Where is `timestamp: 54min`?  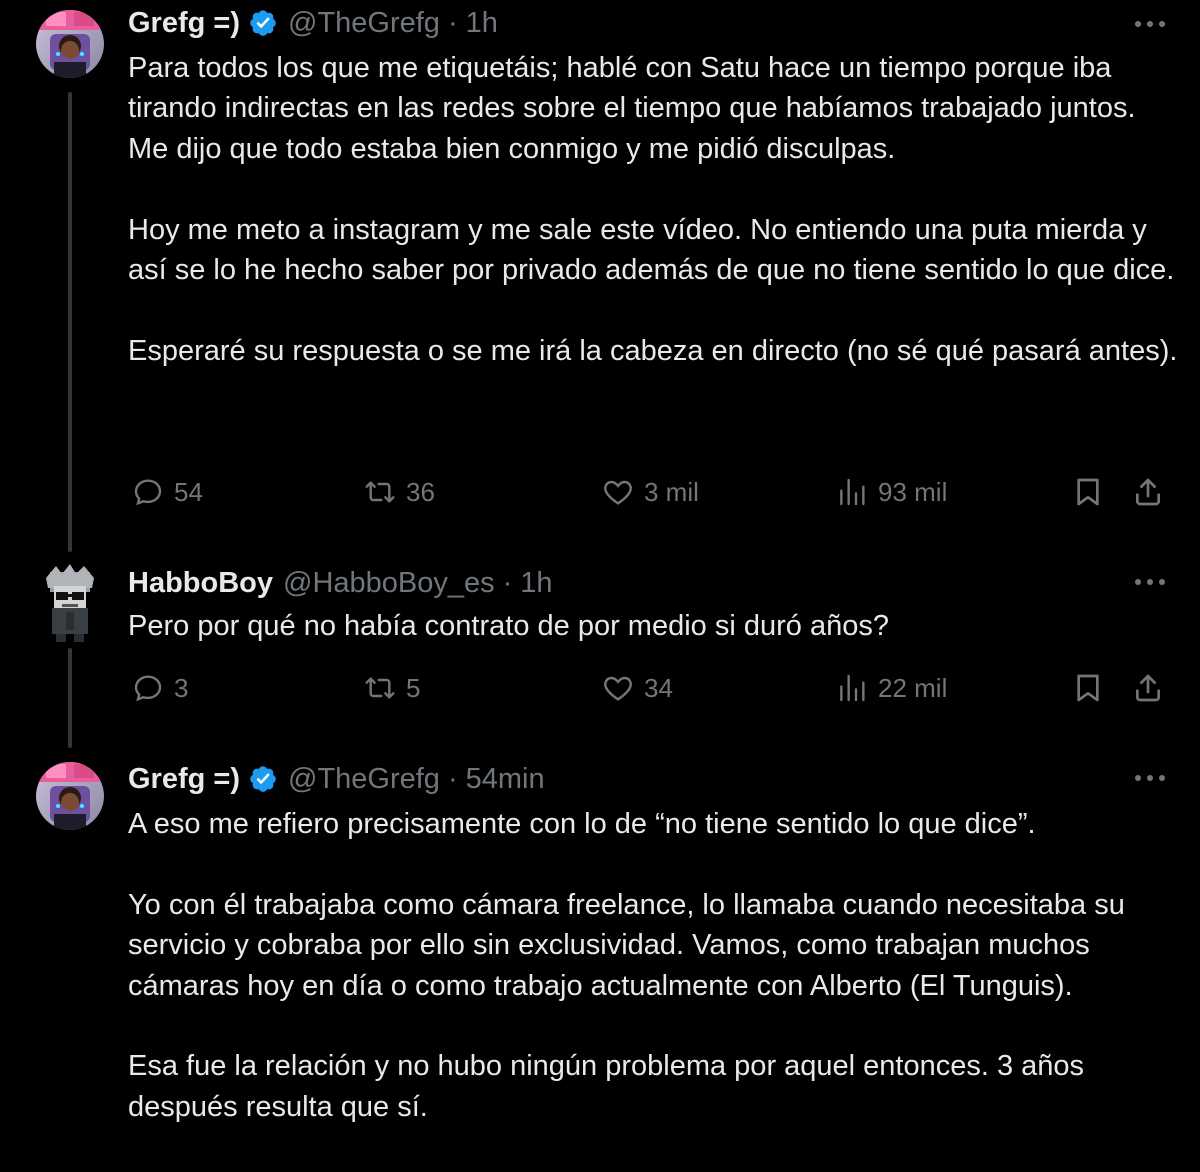 timestamp: 54min is located at coordinates (505, 779).